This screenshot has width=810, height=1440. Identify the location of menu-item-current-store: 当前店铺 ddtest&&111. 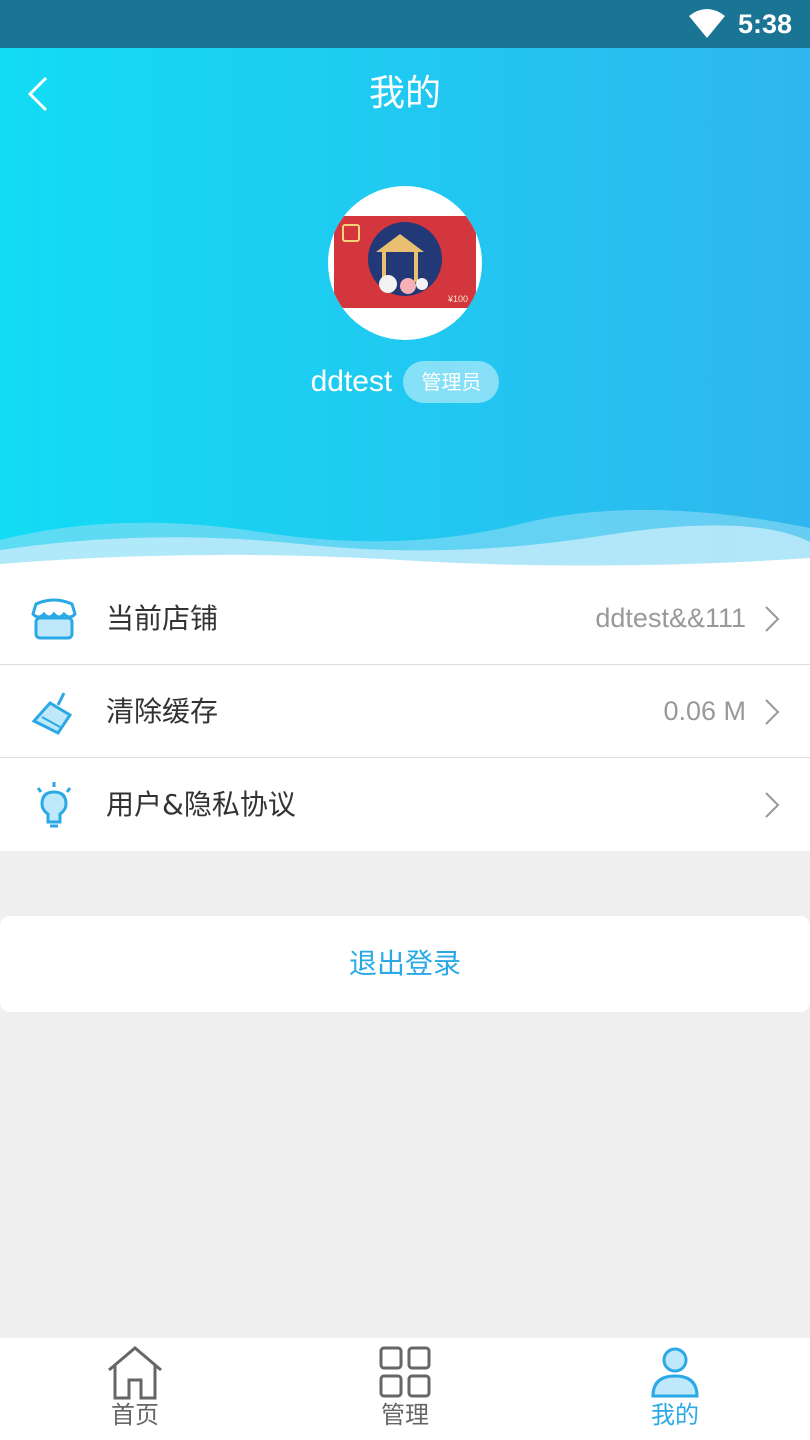
(405, 618).